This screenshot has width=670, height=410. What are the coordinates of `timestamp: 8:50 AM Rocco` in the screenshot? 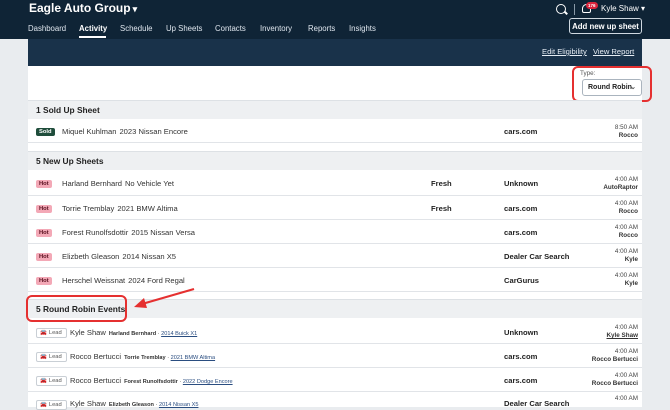 It's located at (626, 132).